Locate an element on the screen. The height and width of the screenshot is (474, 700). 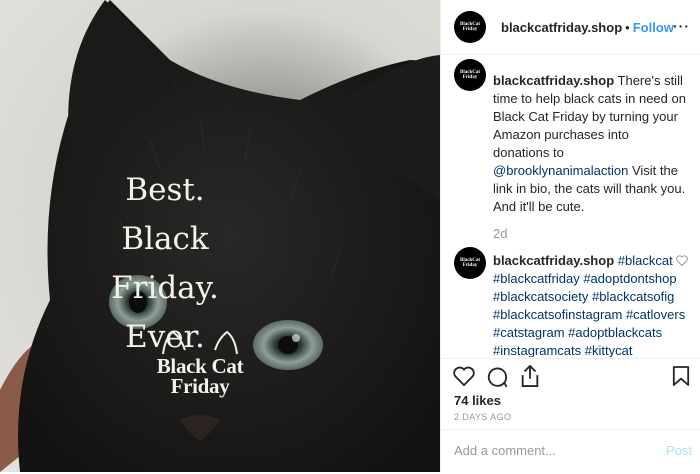
header-user-info: blackcatfriday.shop • Follow is located at coordinates (587, 27).